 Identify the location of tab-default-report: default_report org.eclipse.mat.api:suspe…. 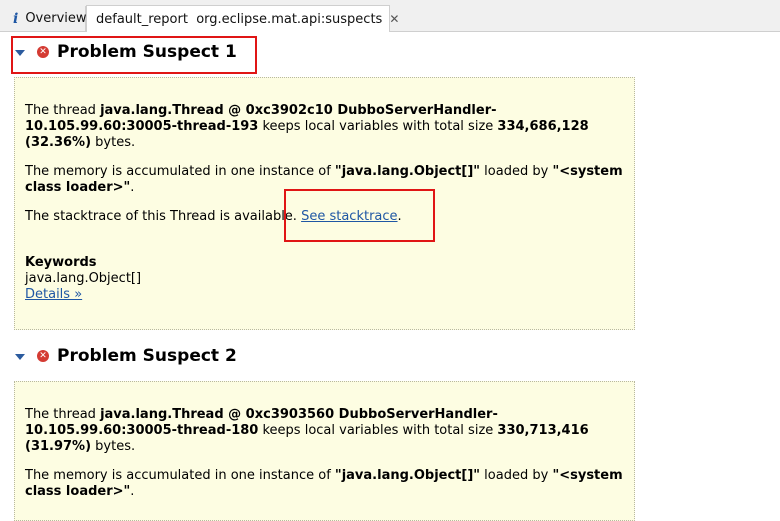
(242, 18).